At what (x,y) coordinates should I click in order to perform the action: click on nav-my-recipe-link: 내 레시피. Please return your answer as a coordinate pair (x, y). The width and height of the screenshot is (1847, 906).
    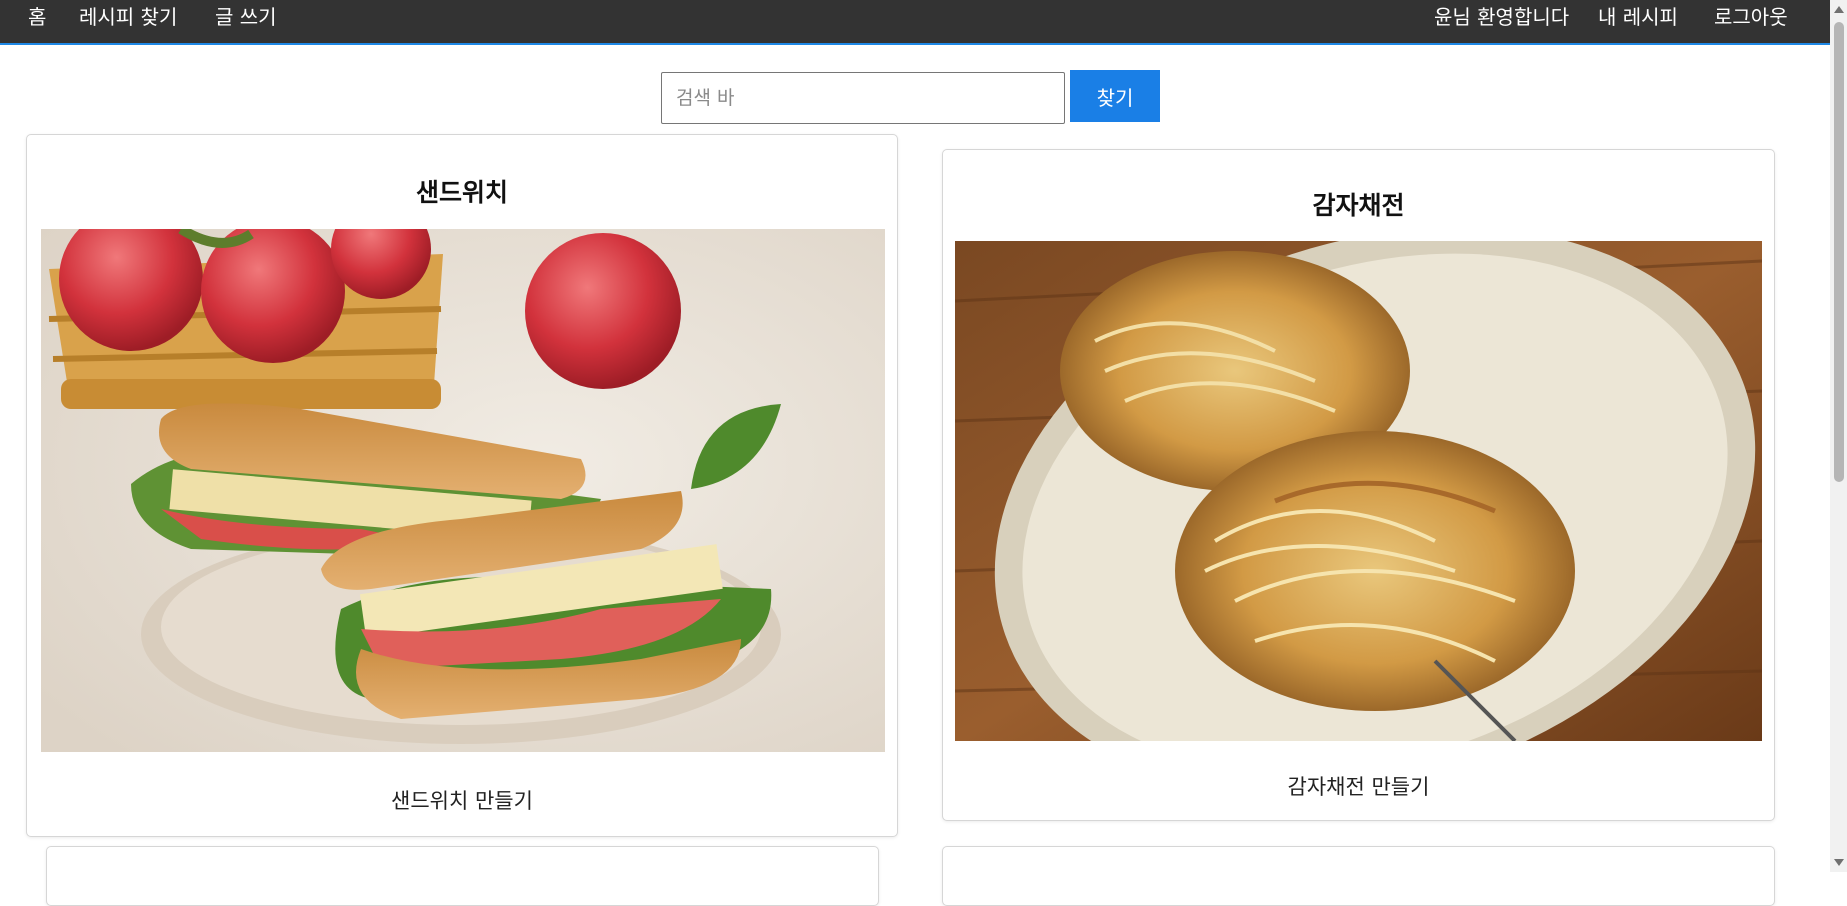
    Looking at the image, I should click on (1638, 21).